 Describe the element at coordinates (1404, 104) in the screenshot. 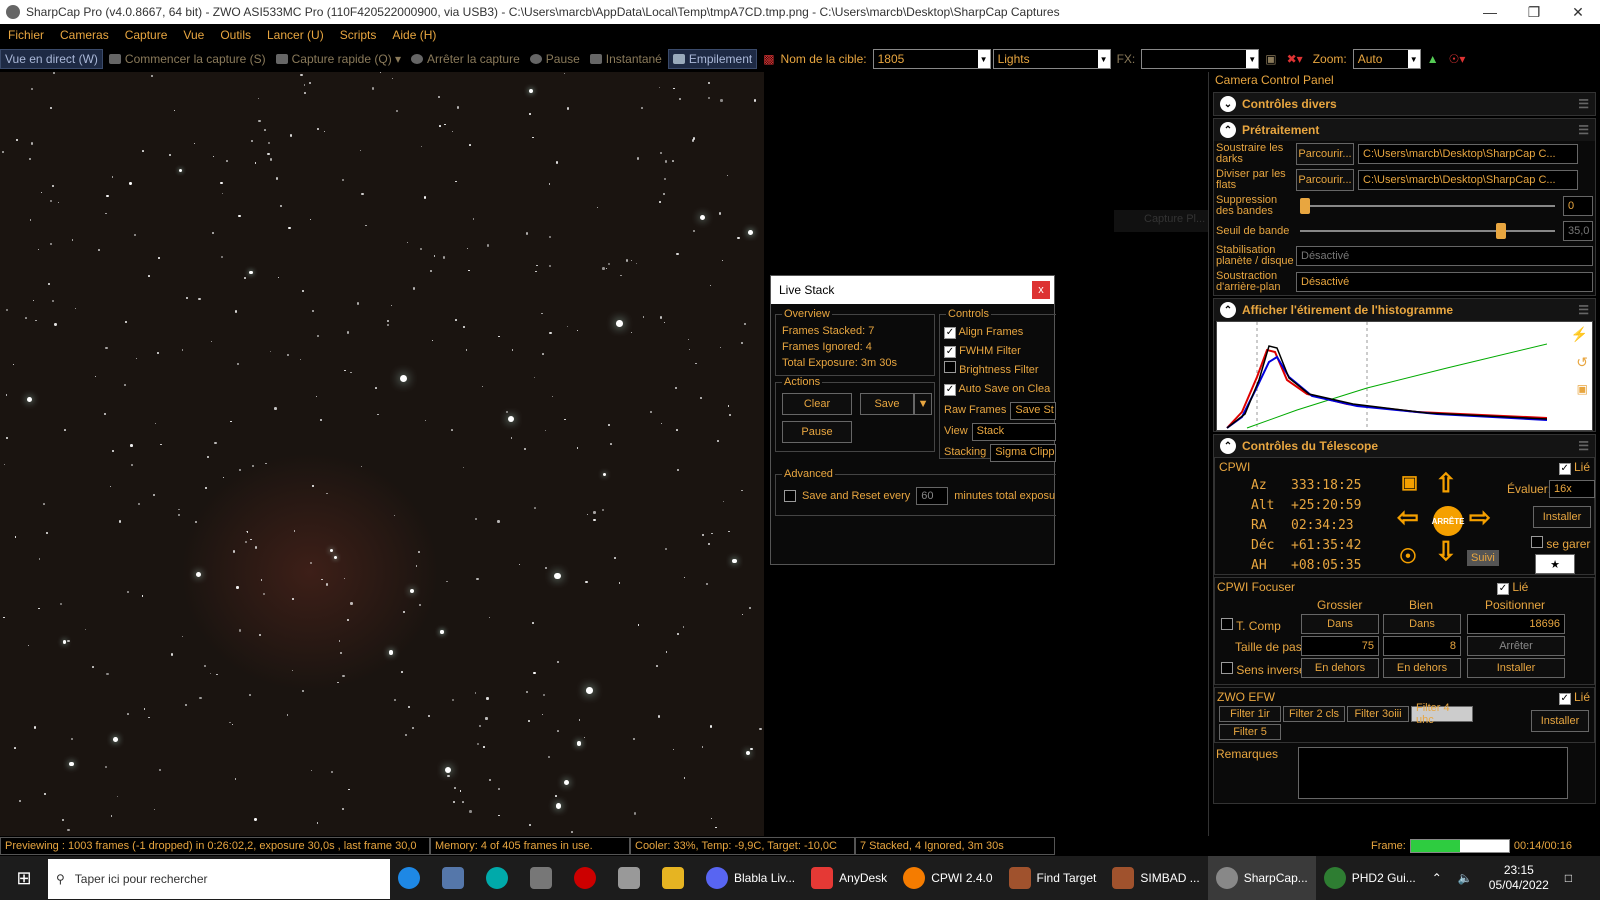

I see `misc-controls-header: ⌄ Contrôles divers ☰` at that location.